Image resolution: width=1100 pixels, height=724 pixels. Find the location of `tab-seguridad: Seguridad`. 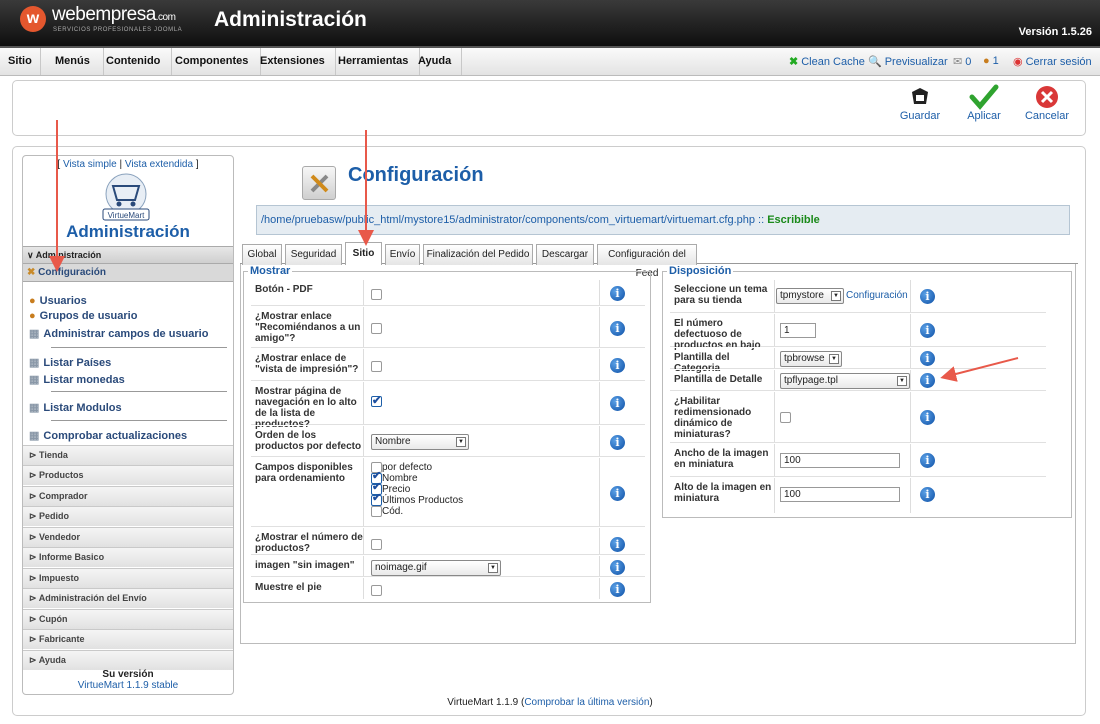

tab-seguridad: Seguridad is located at coordinates (313, 254).